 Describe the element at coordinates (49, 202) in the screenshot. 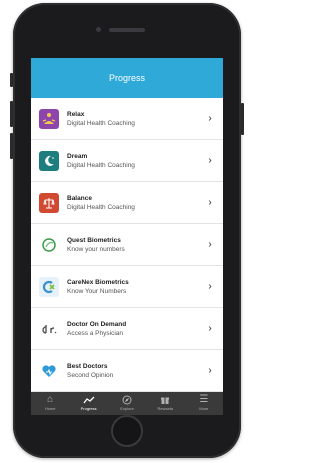

I see `scale-icon` at that location.